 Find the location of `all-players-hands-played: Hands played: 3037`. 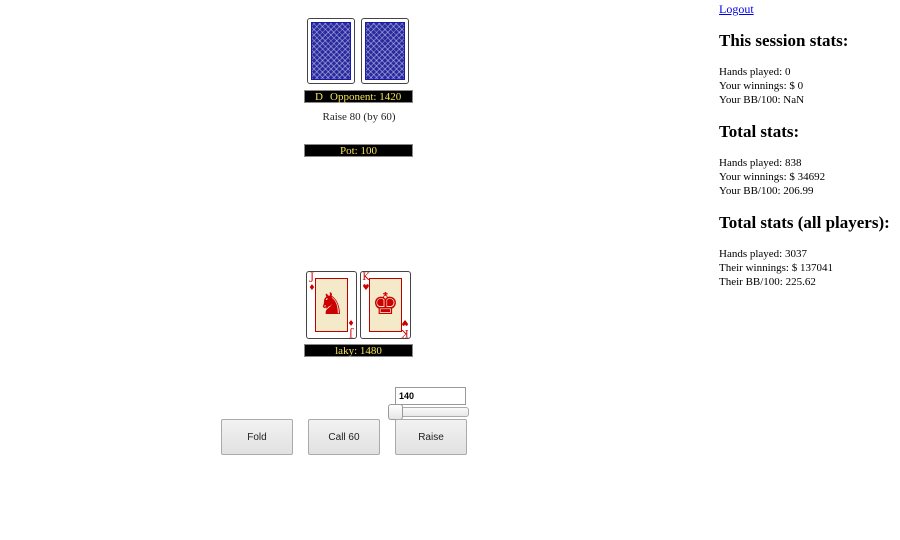

all-players-hands-played: Hands played: 3037 is located at coordinates (763, 254).